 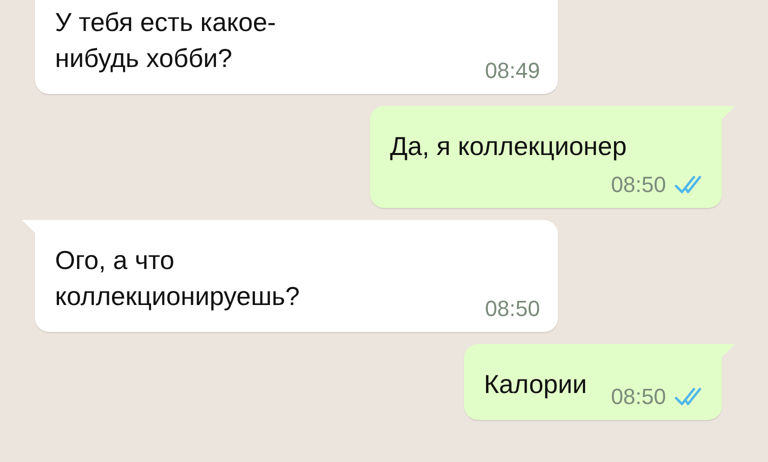 I want to click on message-time: 08:49, so click(x=512, y=71).